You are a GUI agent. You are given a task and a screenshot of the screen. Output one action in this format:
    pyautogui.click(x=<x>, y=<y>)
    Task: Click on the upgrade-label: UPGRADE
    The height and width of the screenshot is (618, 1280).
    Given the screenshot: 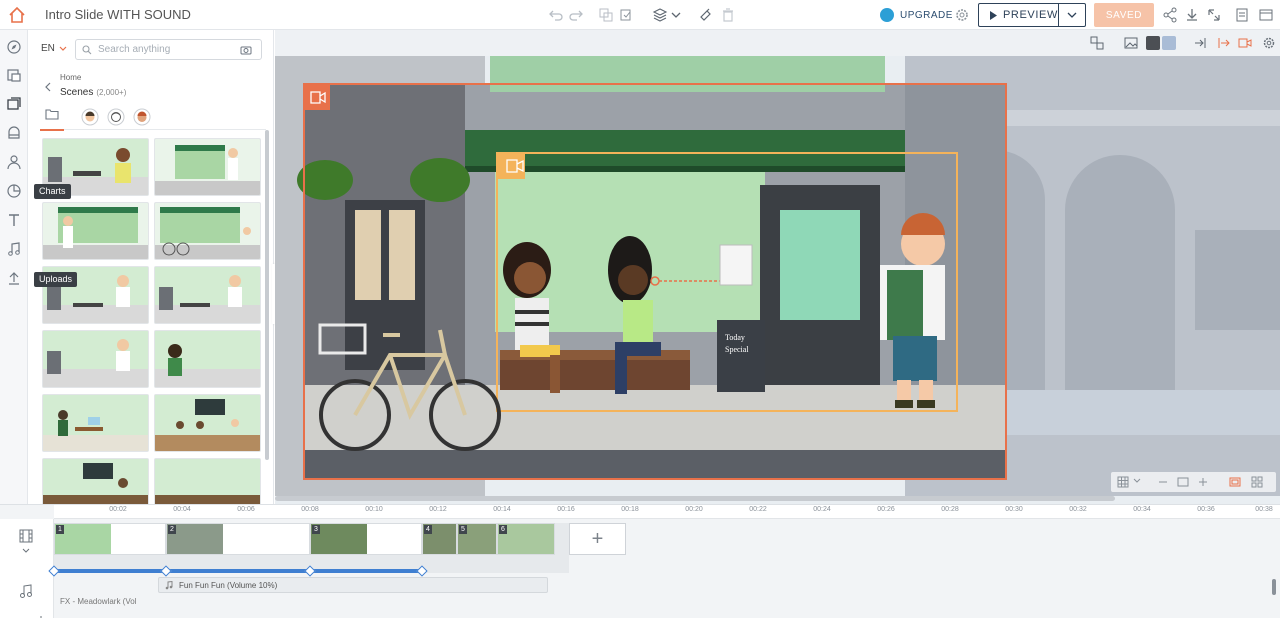 What is the action you would take?
    pyautogui.click(x=926, y=15)
    